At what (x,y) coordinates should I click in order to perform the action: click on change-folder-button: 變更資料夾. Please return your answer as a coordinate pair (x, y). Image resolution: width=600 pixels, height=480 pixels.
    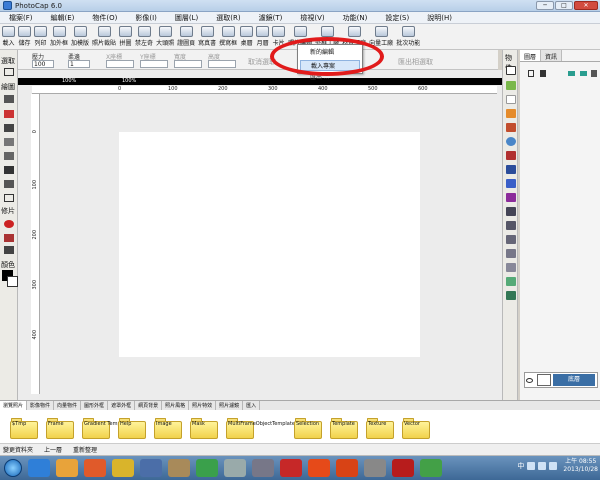
    Looking at the image, I should click on (20, 449).